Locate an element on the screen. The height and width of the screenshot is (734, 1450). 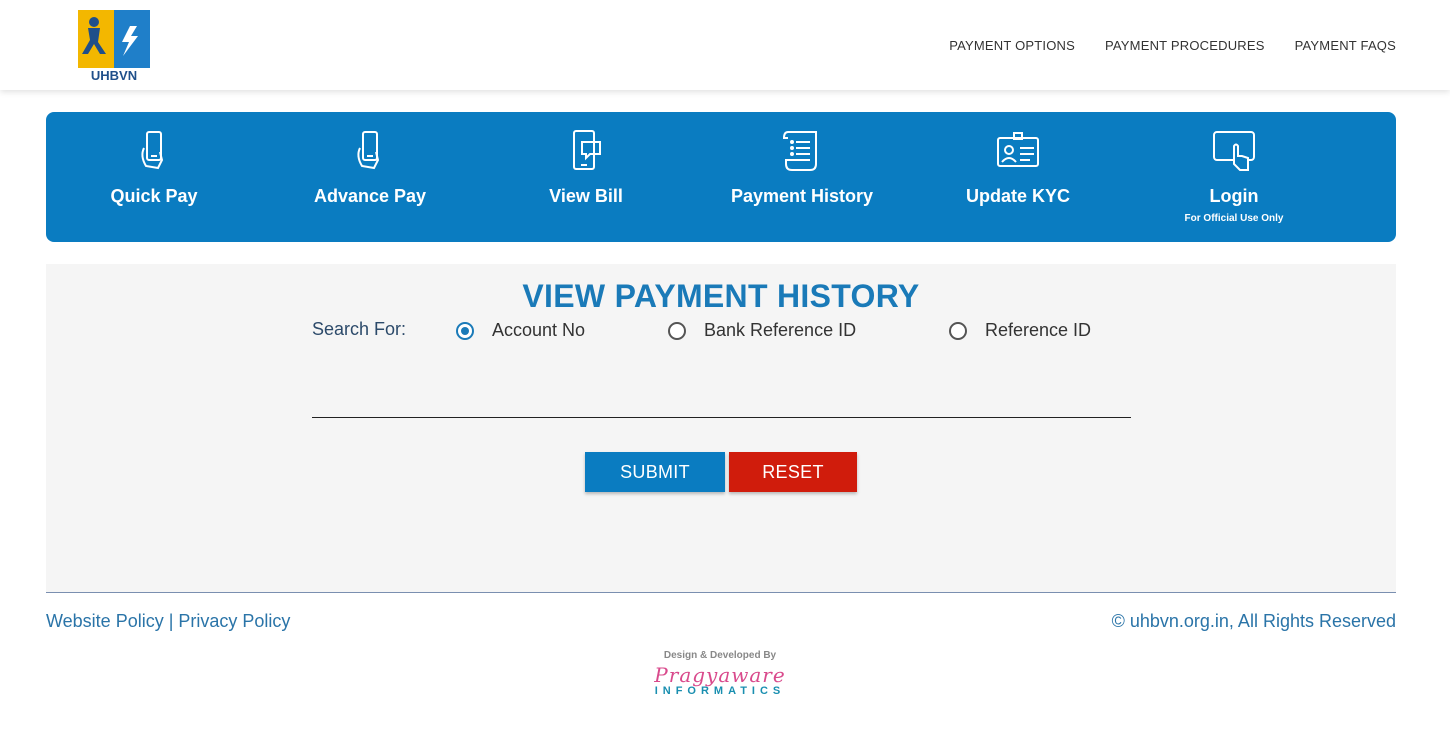
nav-payment-procedures: PAYMENT PROCEDURES is located at coordinates (1185, 45).